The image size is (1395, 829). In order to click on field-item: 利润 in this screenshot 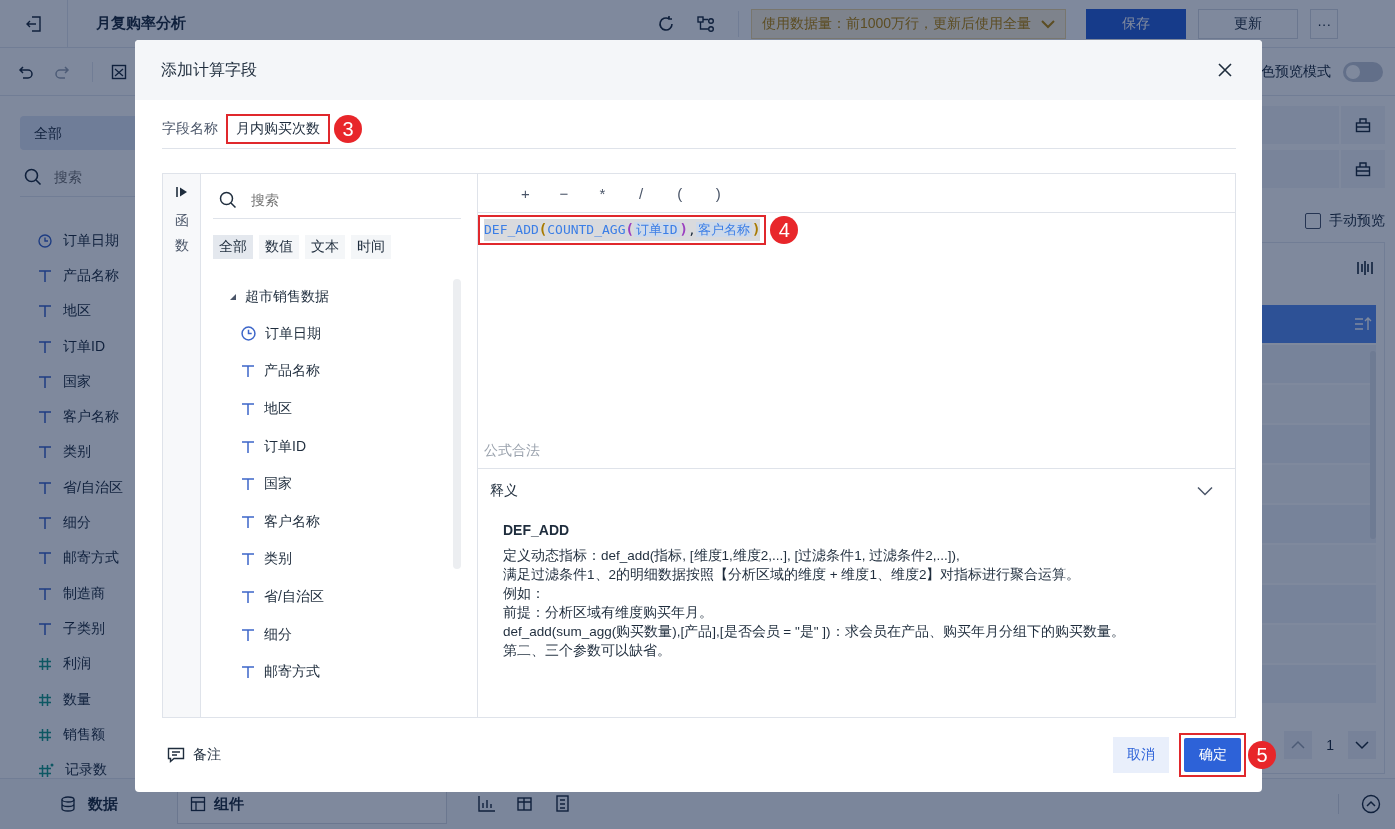, I will do `click(77, 664)`.